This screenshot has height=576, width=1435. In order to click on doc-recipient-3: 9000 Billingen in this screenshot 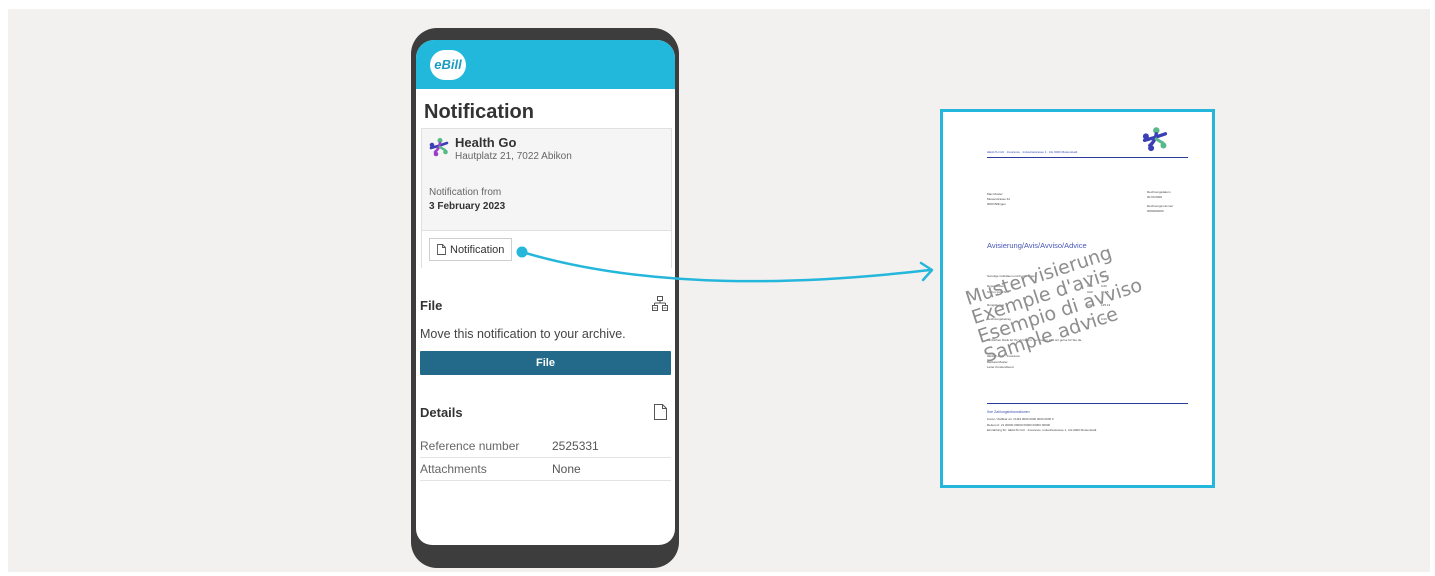, I will do `click(996, 204)`.